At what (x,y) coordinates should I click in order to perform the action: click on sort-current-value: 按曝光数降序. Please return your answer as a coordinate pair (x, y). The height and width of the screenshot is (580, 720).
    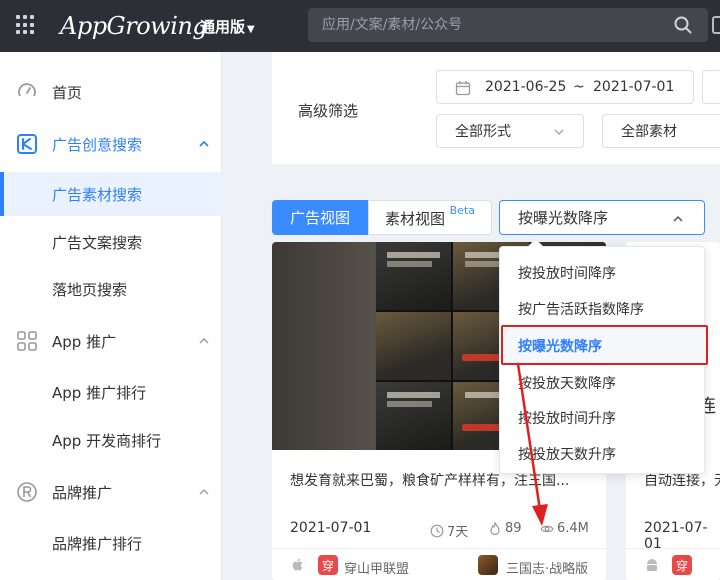
    Looking at the image, I should click on (563, 218).